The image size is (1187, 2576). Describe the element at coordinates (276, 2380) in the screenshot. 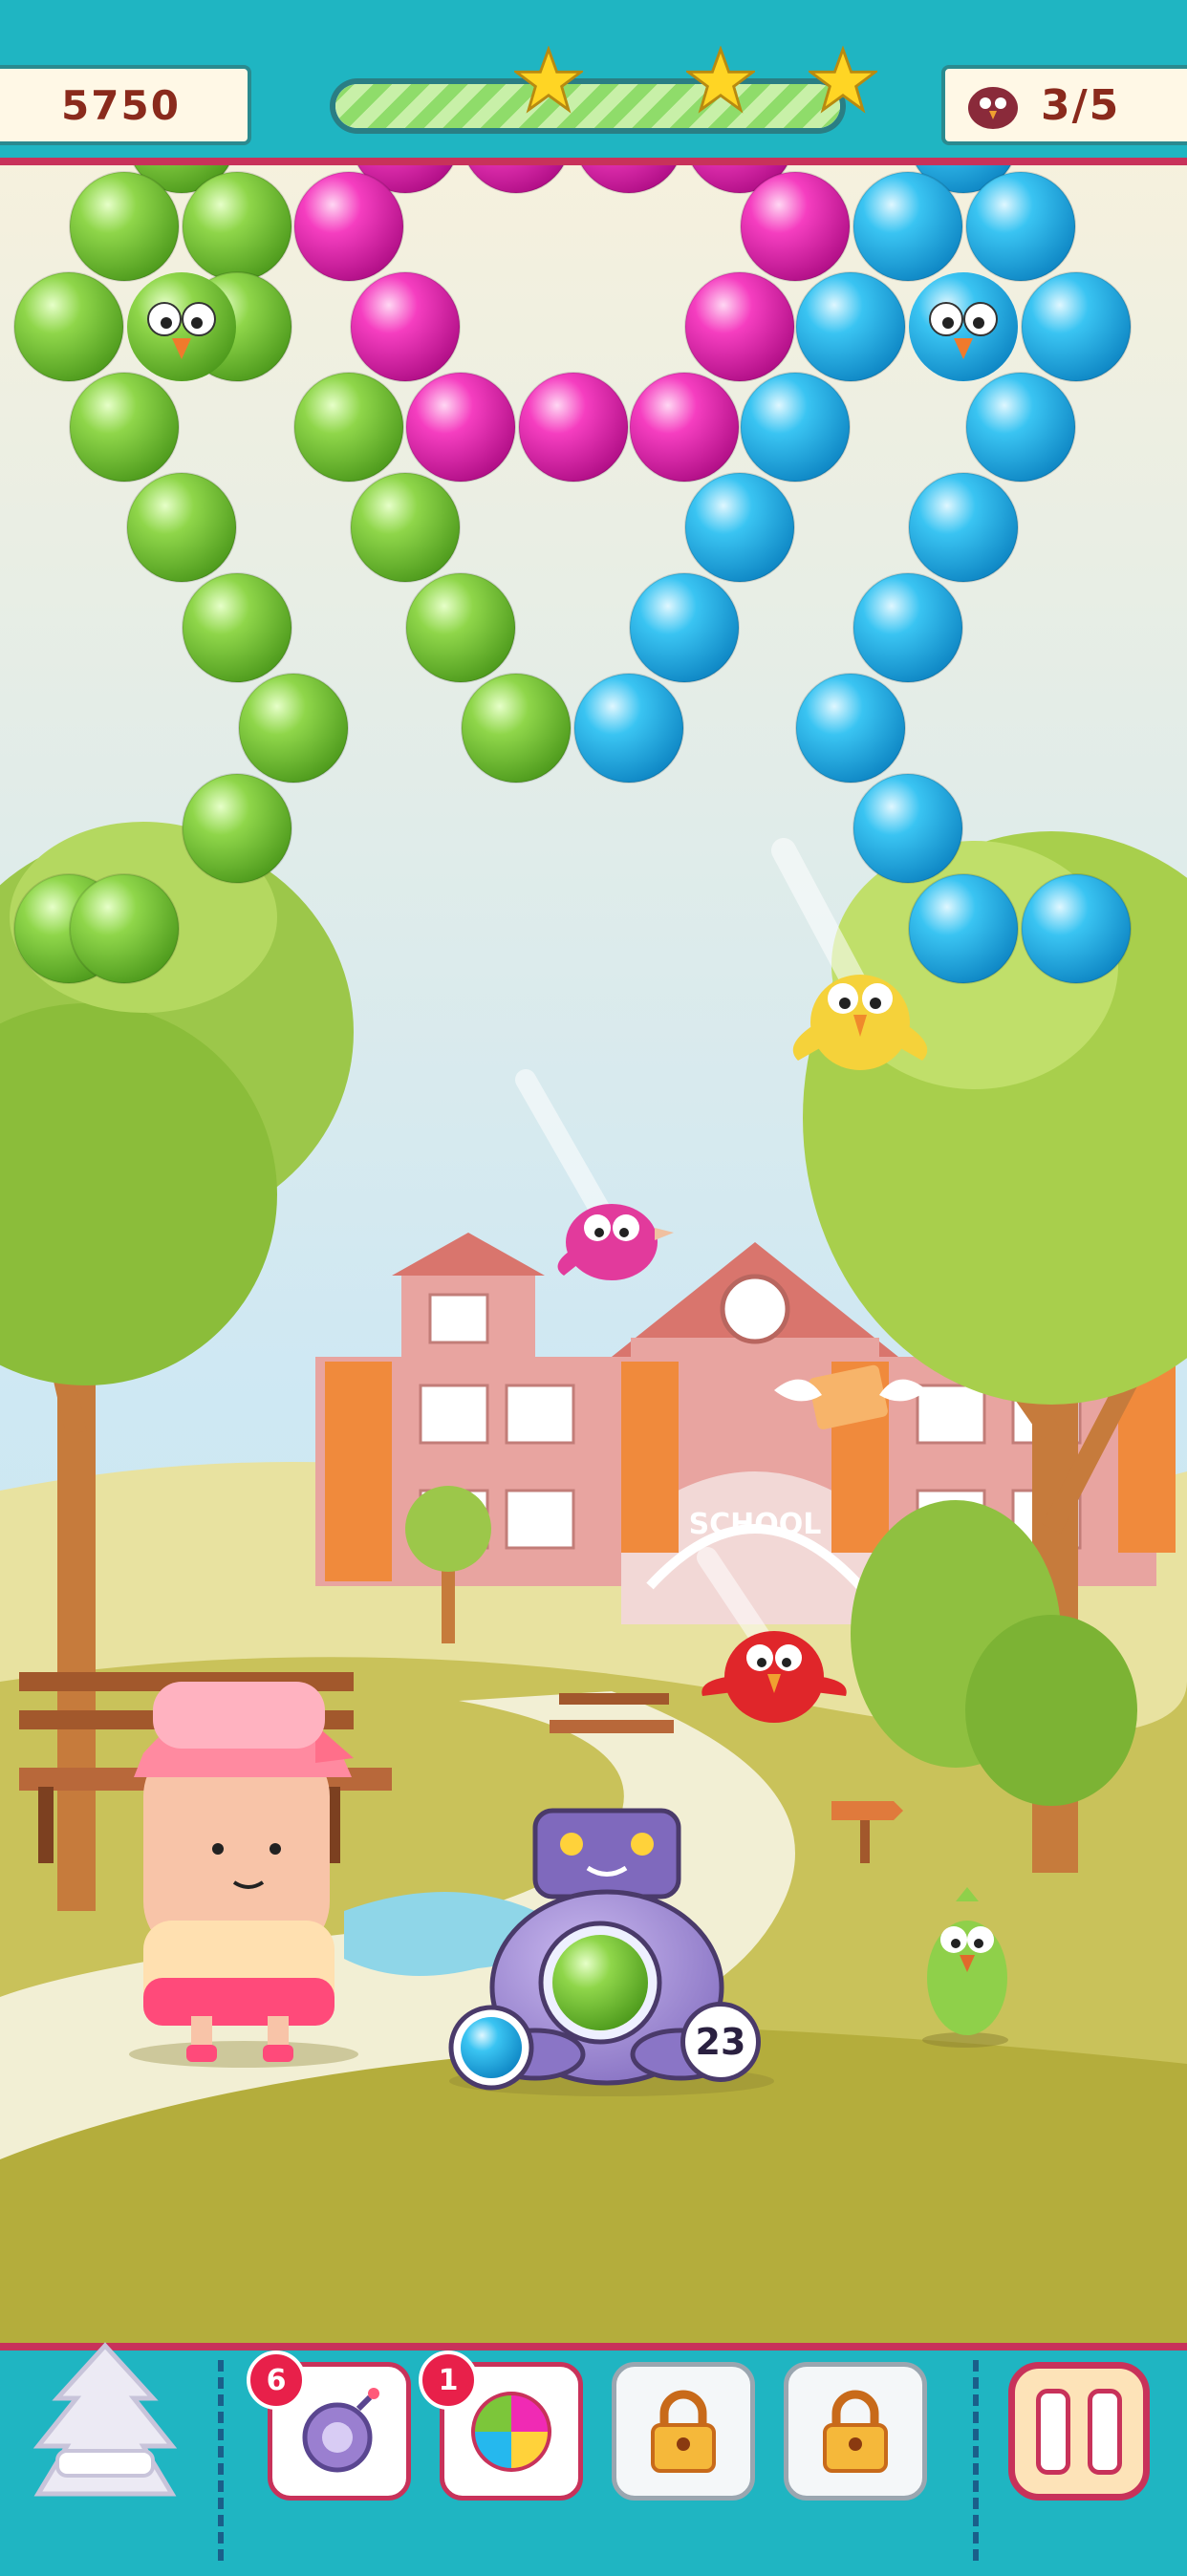

I see `bomb-count-badge: 6` at that location.